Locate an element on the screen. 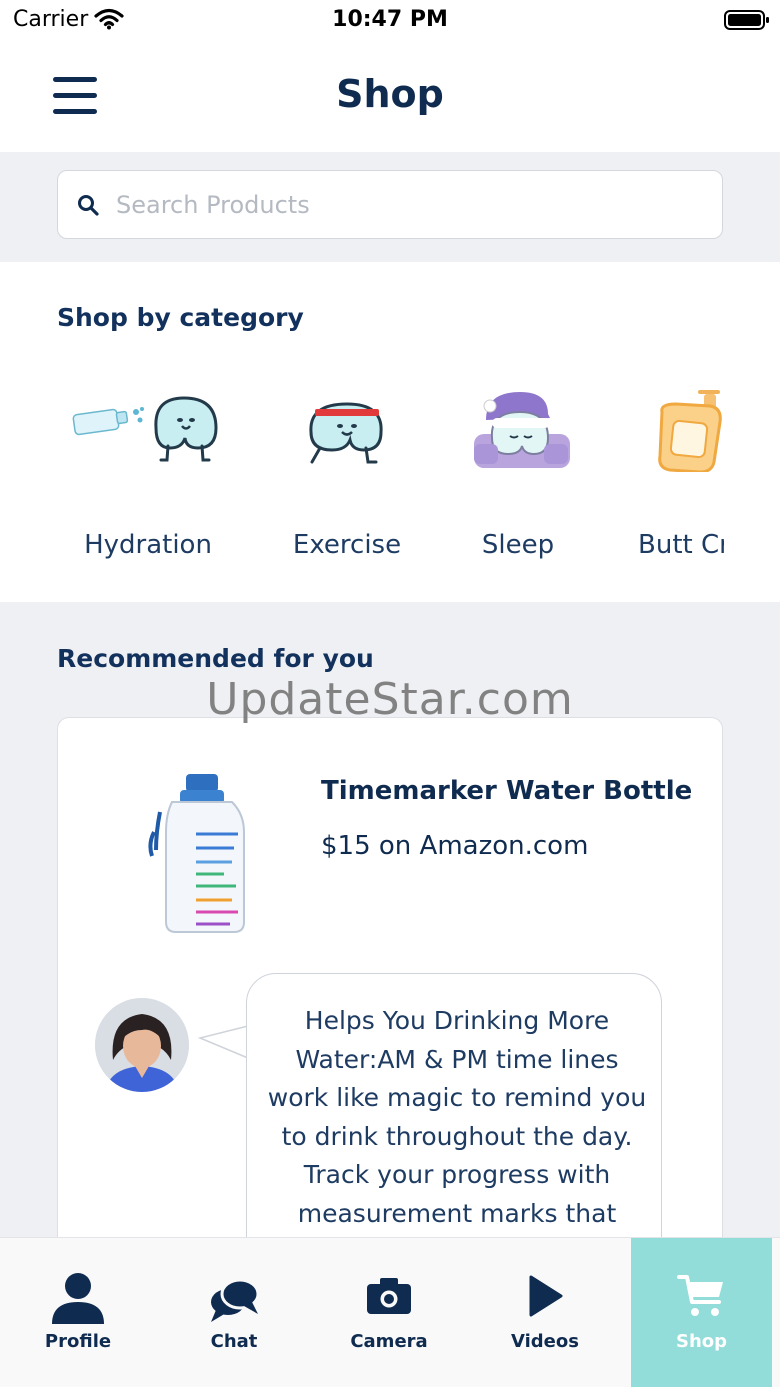  camera-icon is located at coordinates (389, 1296).